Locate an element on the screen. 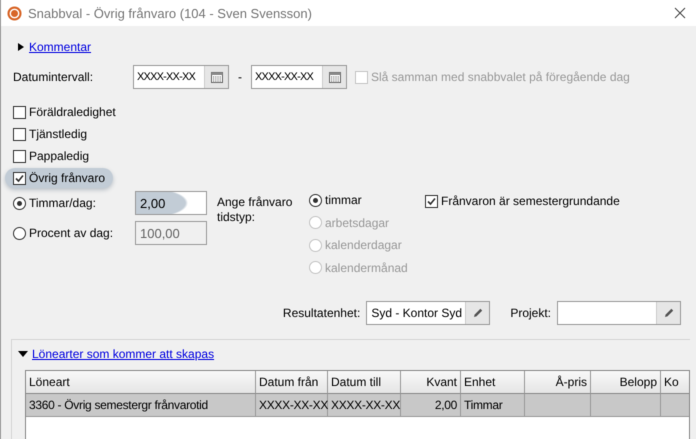 The height and width of the screenshot is (439, 696). time-type-label: Ange frånvaro tidstyp: is located at coordinates (255, 210).